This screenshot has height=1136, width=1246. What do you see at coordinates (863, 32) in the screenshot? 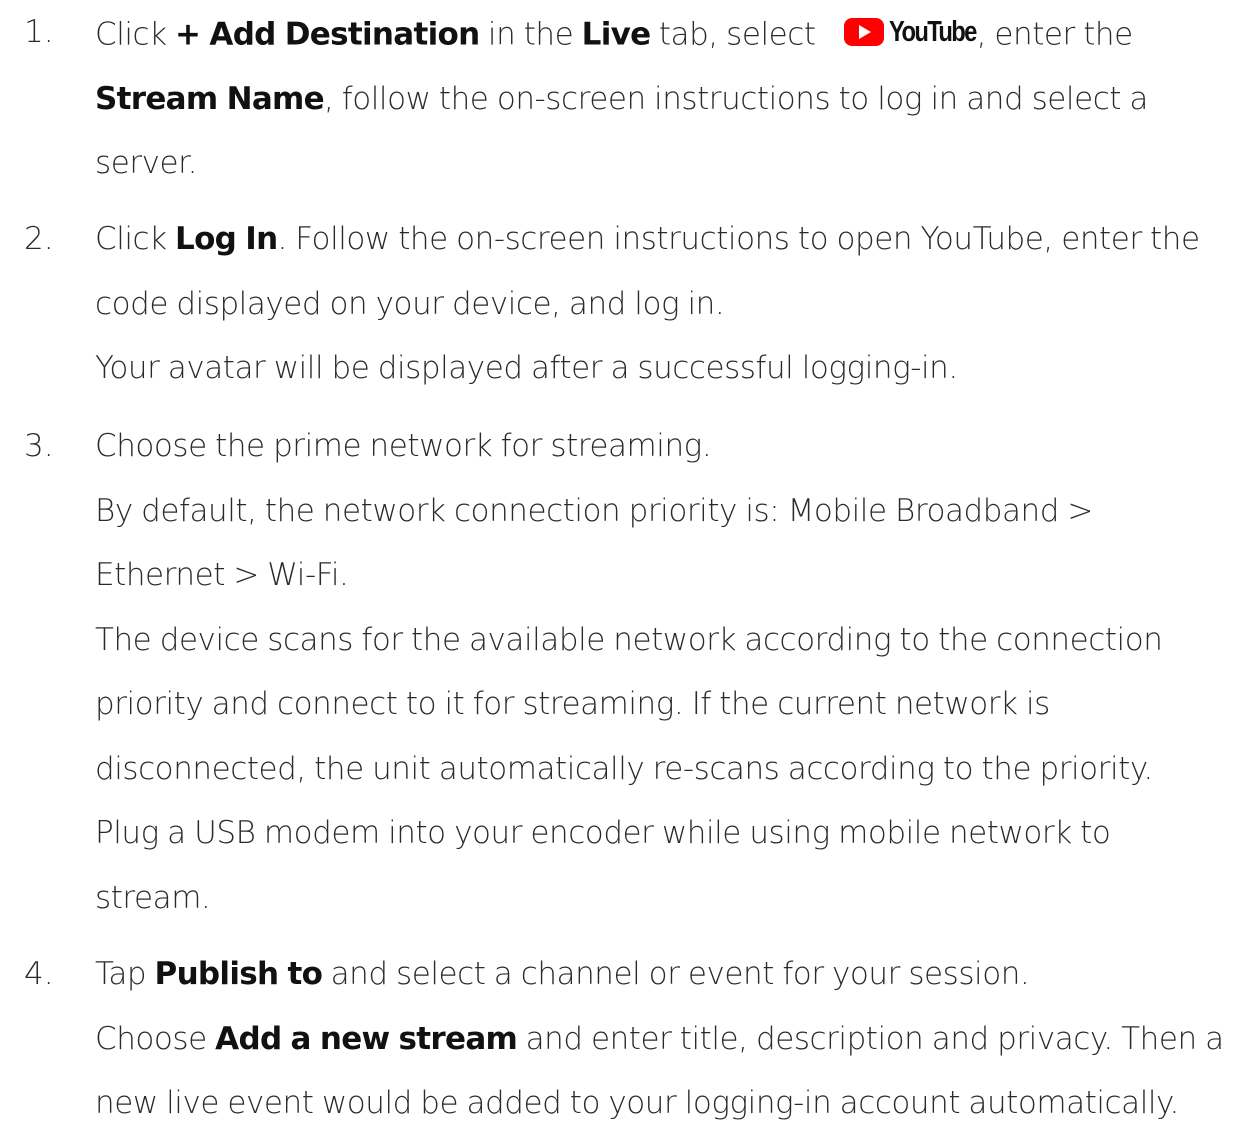
I see `play-icon` at bounding box center [863, 32].